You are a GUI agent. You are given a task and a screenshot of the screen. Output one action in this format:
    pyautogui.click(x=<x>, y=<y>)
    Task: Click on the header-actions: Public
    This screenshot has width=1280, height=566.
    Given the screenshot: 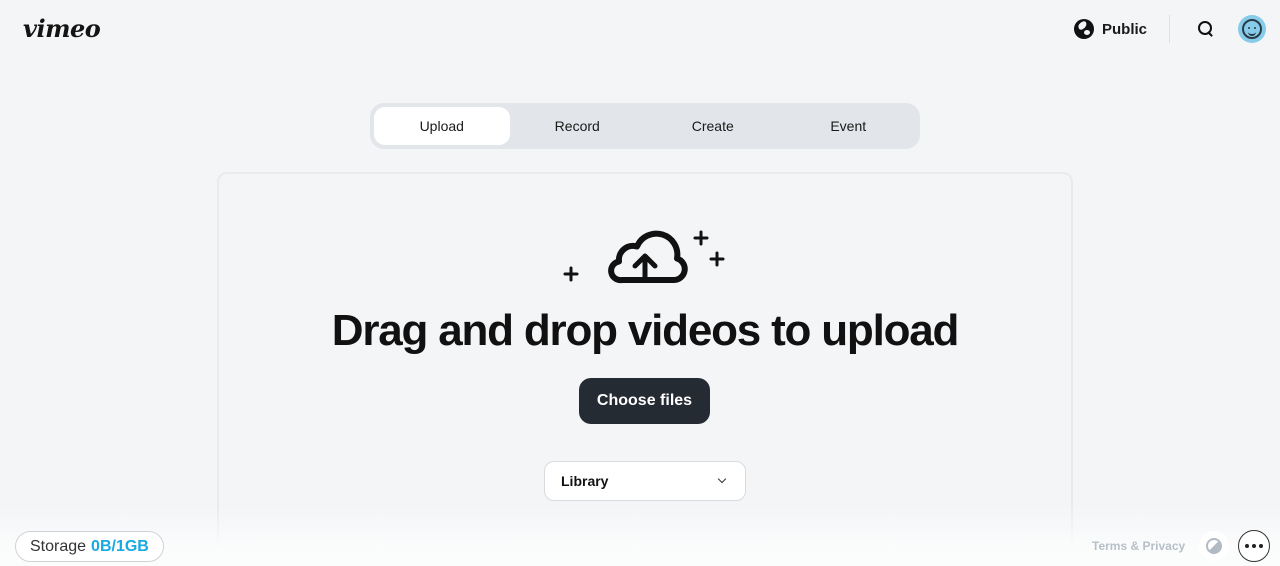 What is the action you would take?
    pyautogui.click(x=1169, y=29)
    